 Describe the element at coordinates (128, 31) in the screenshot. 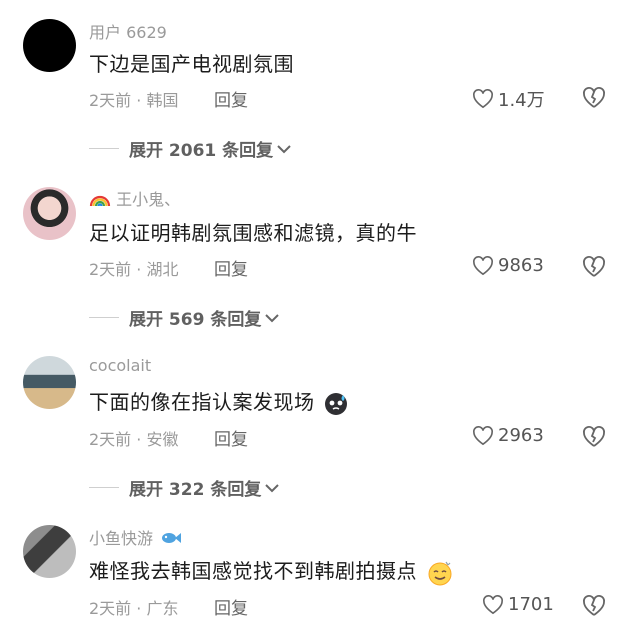

I see `comment-username: 用户 6629` at that location.